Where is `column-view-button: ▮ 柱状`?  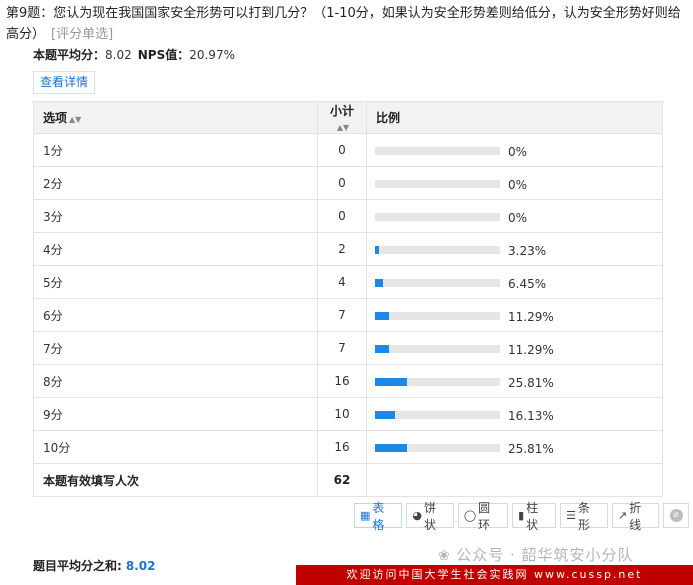 column-view-button: ▮ 柱状 is located at coordinates (534, 516).